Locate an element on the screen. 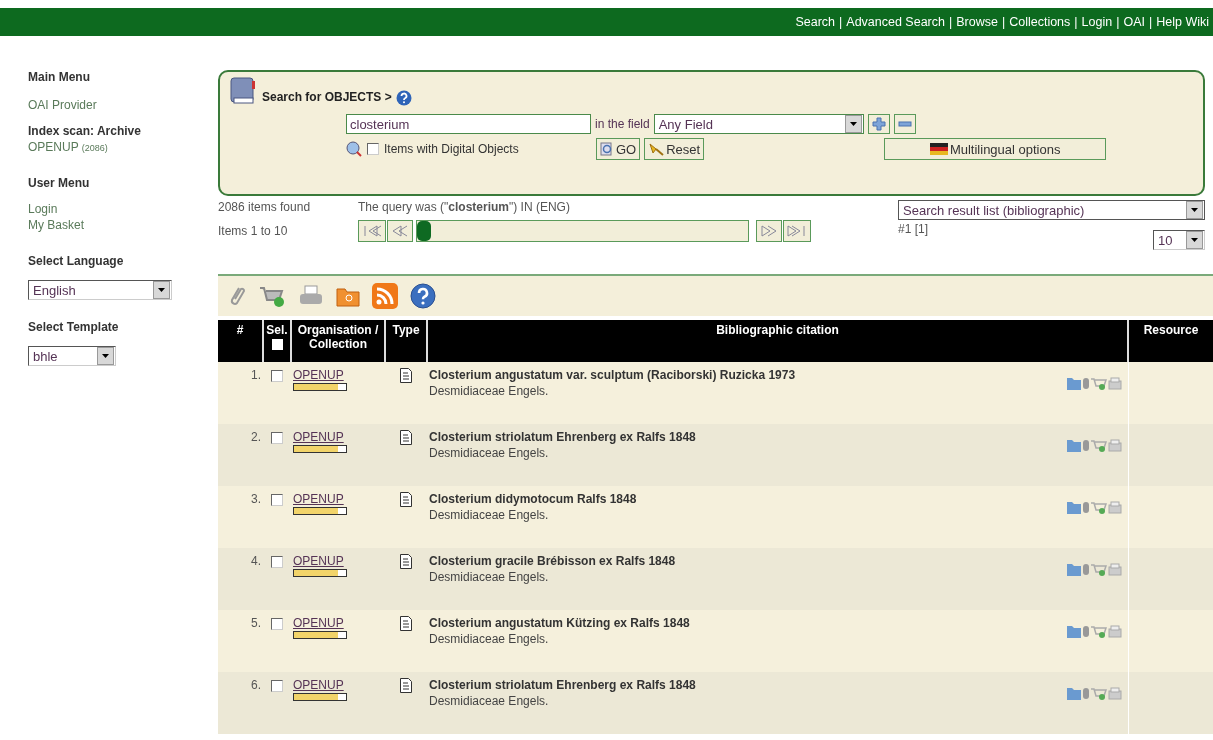 The image size is (1213, 740). next-page-icon is located at coordinates (769, 231).